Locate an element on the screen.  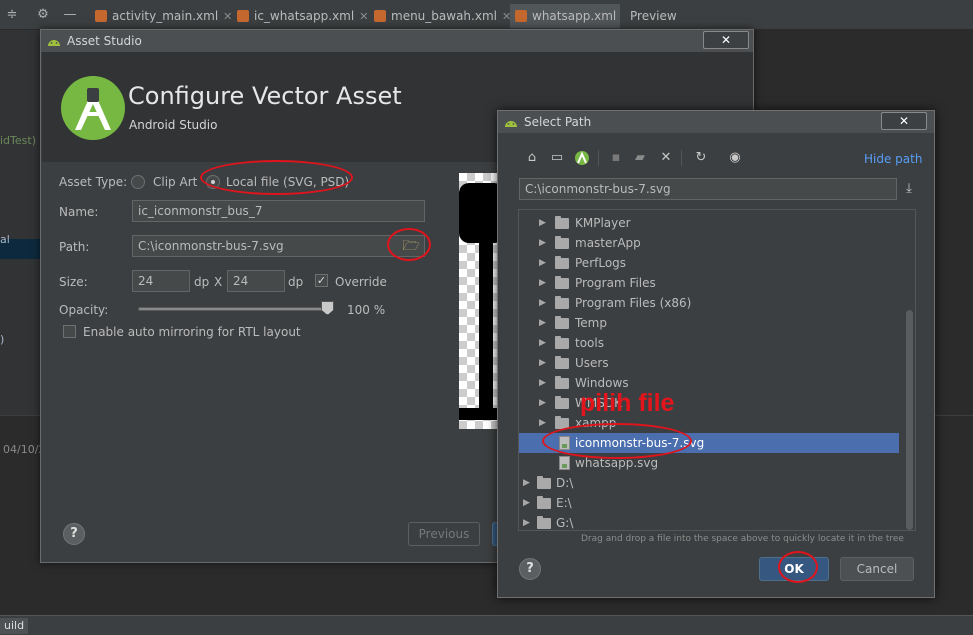
tree-item-label: tools is located at coordinates (589, 343).